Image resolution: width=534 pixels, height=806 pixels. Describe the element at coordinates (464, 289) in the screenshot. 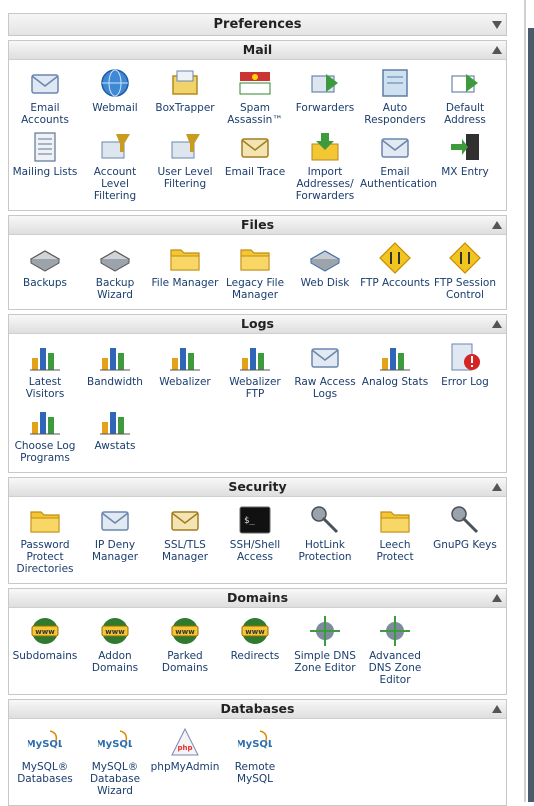

I see `item-label: FTP Session Control` at that location.